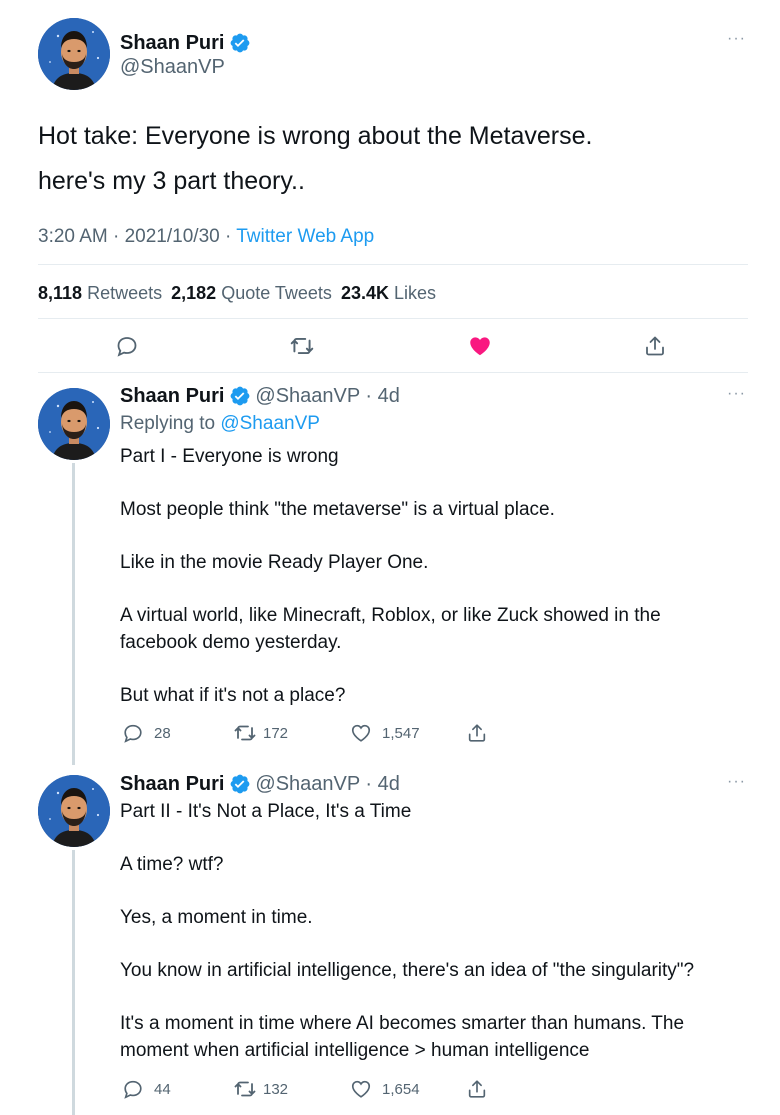 The width and height of the screenshot is (780, 1115). Describe the element at coordinates (385, 1089) in the screenshot. I see `like-action: 1,654` at that location.